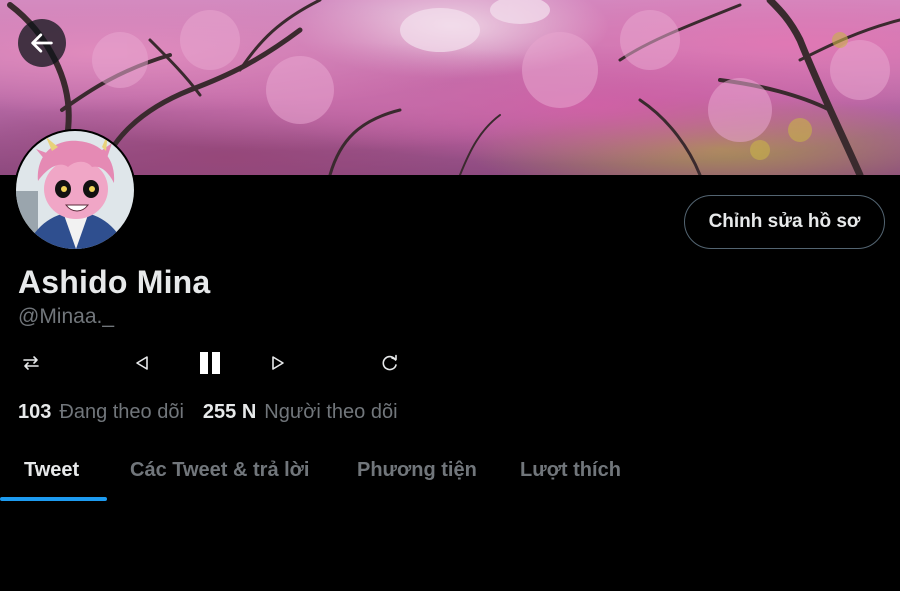 The height and width of the screenshot is (591, 900). I want to click on shuffle-icon, so click(31, 363).